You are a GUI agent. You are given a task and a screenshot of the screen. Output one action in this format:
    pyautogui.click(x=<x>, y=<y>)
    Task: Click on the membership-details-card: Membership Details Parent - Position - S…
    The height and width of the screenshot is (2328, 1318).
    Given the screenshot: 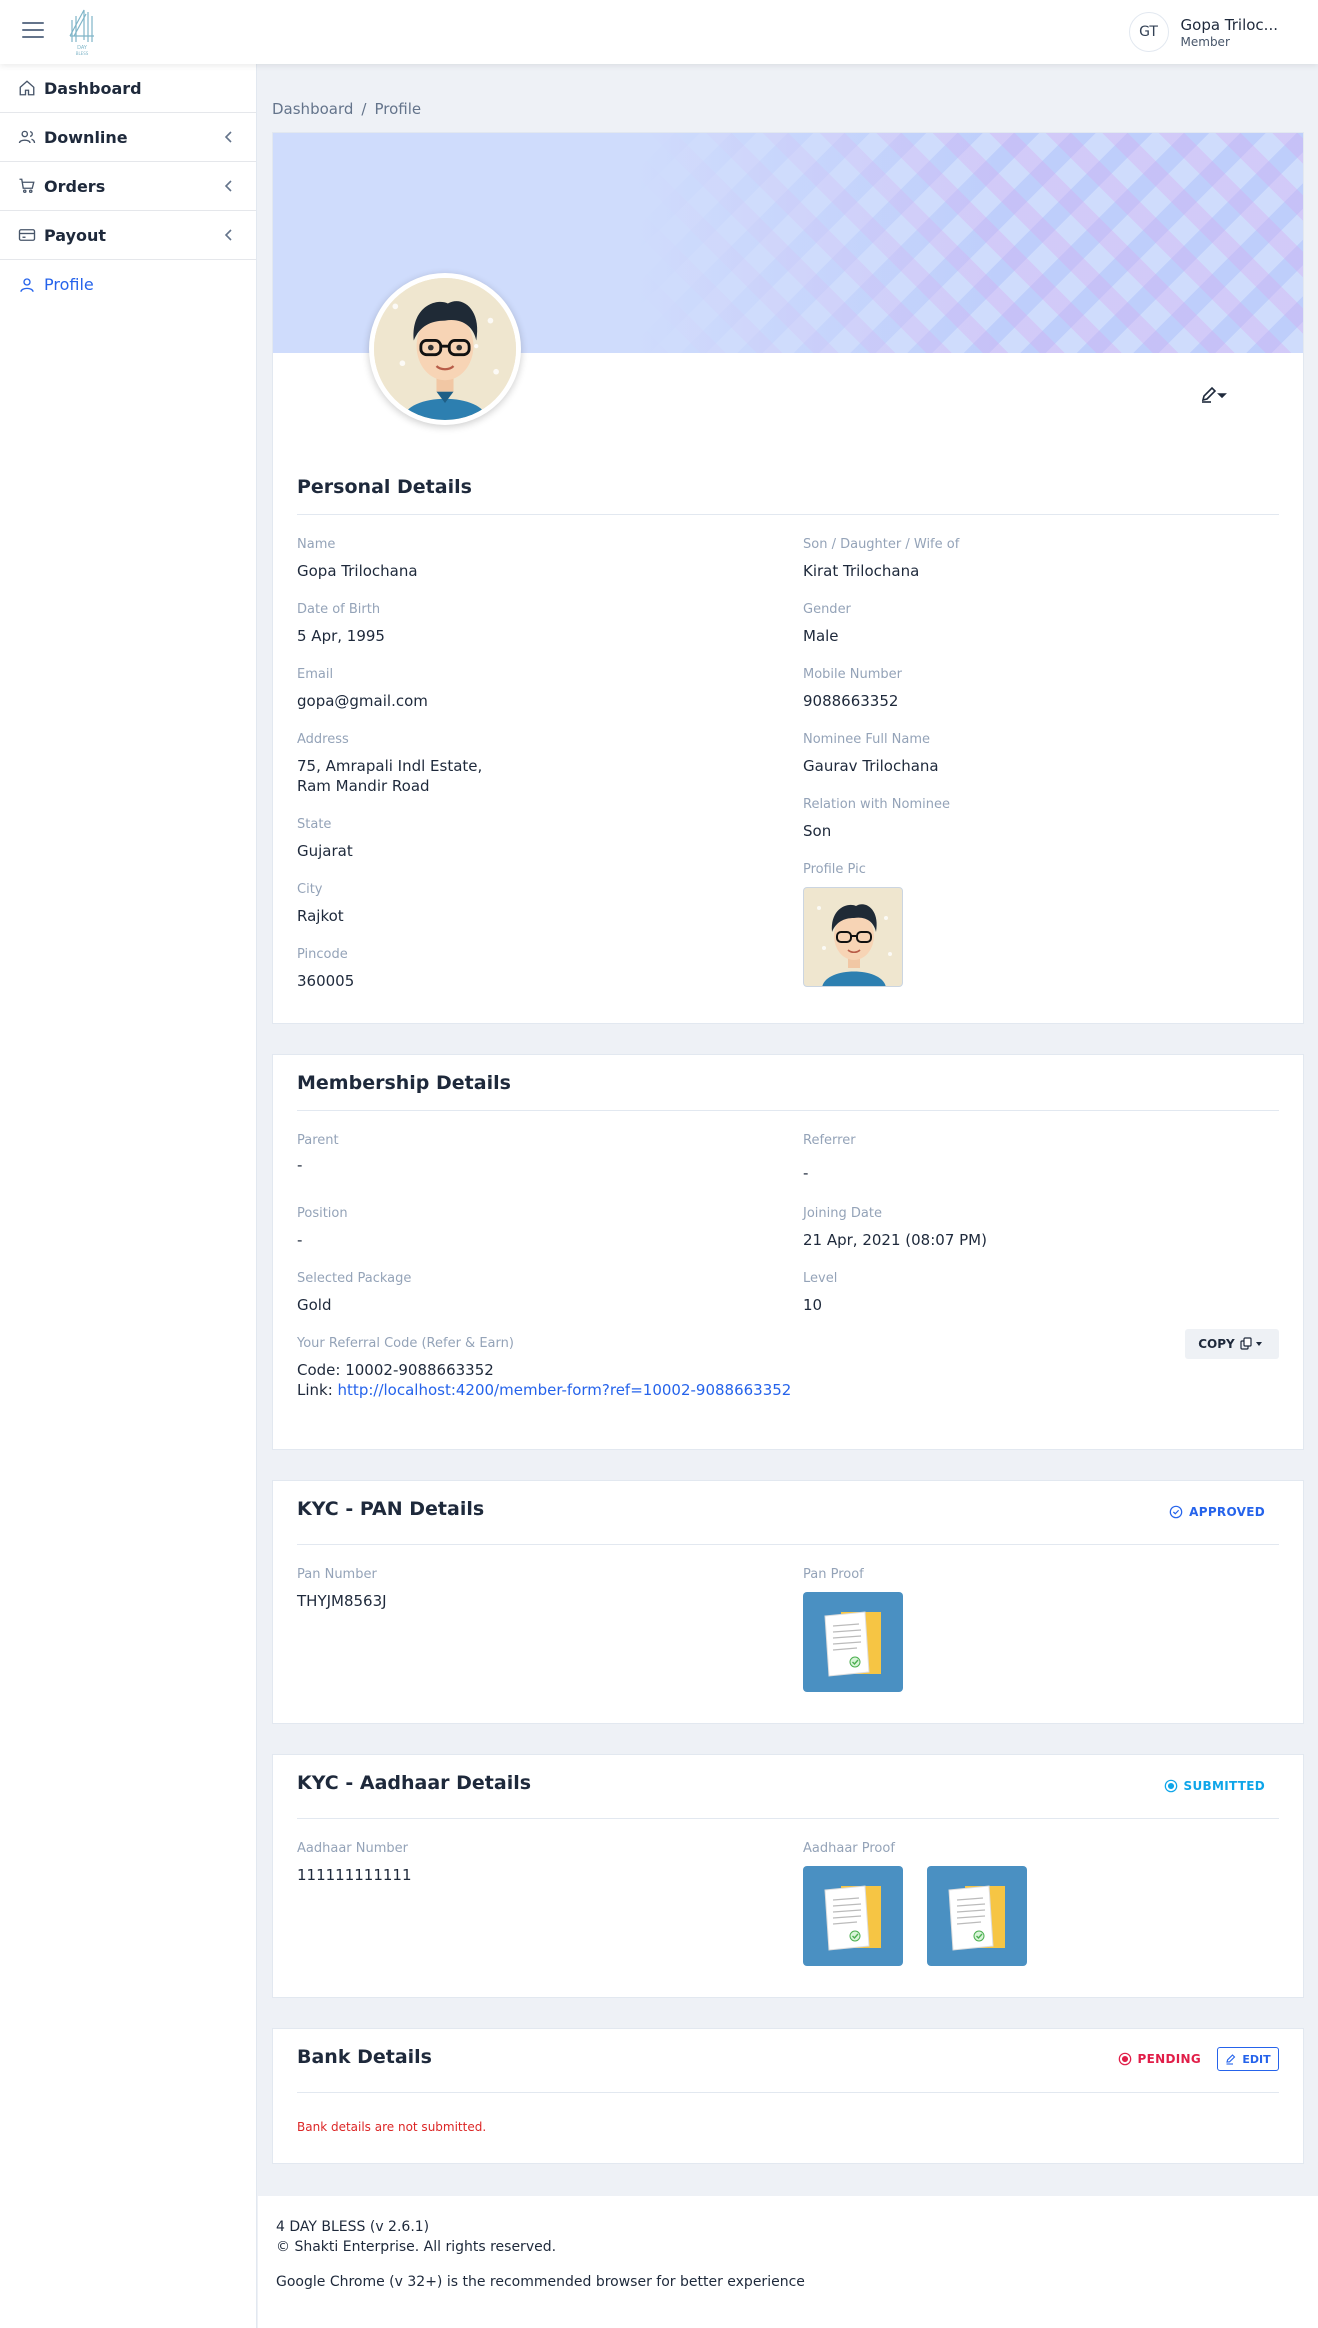 What is the action you would take?
    pyautogui.click(x=788, y=1252)
    